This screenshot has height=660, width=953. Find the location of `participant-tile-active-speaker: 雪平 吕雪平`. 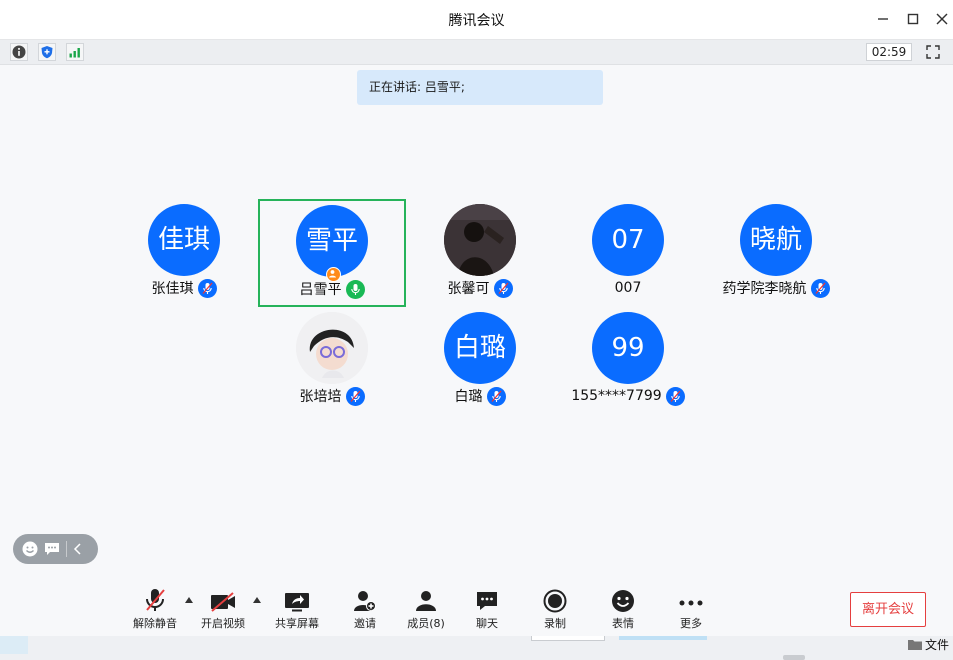

participant-tile-active-speaker: 雪平 吕雪平 is located at coordinates (332, 253).